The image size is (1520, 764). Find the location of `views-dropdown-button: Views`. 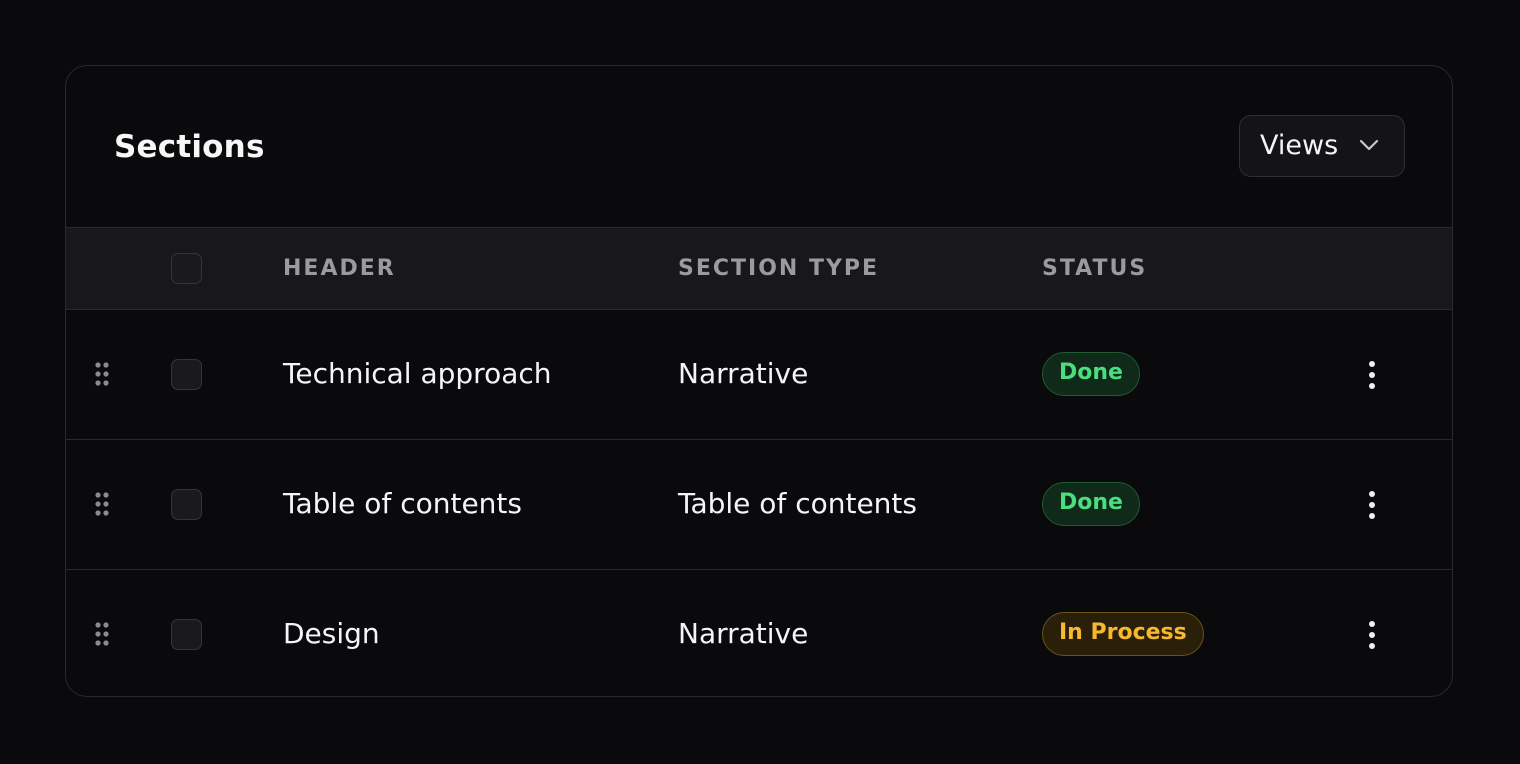

views-dropdown-button: Views is located at coordinates (1322, 146).